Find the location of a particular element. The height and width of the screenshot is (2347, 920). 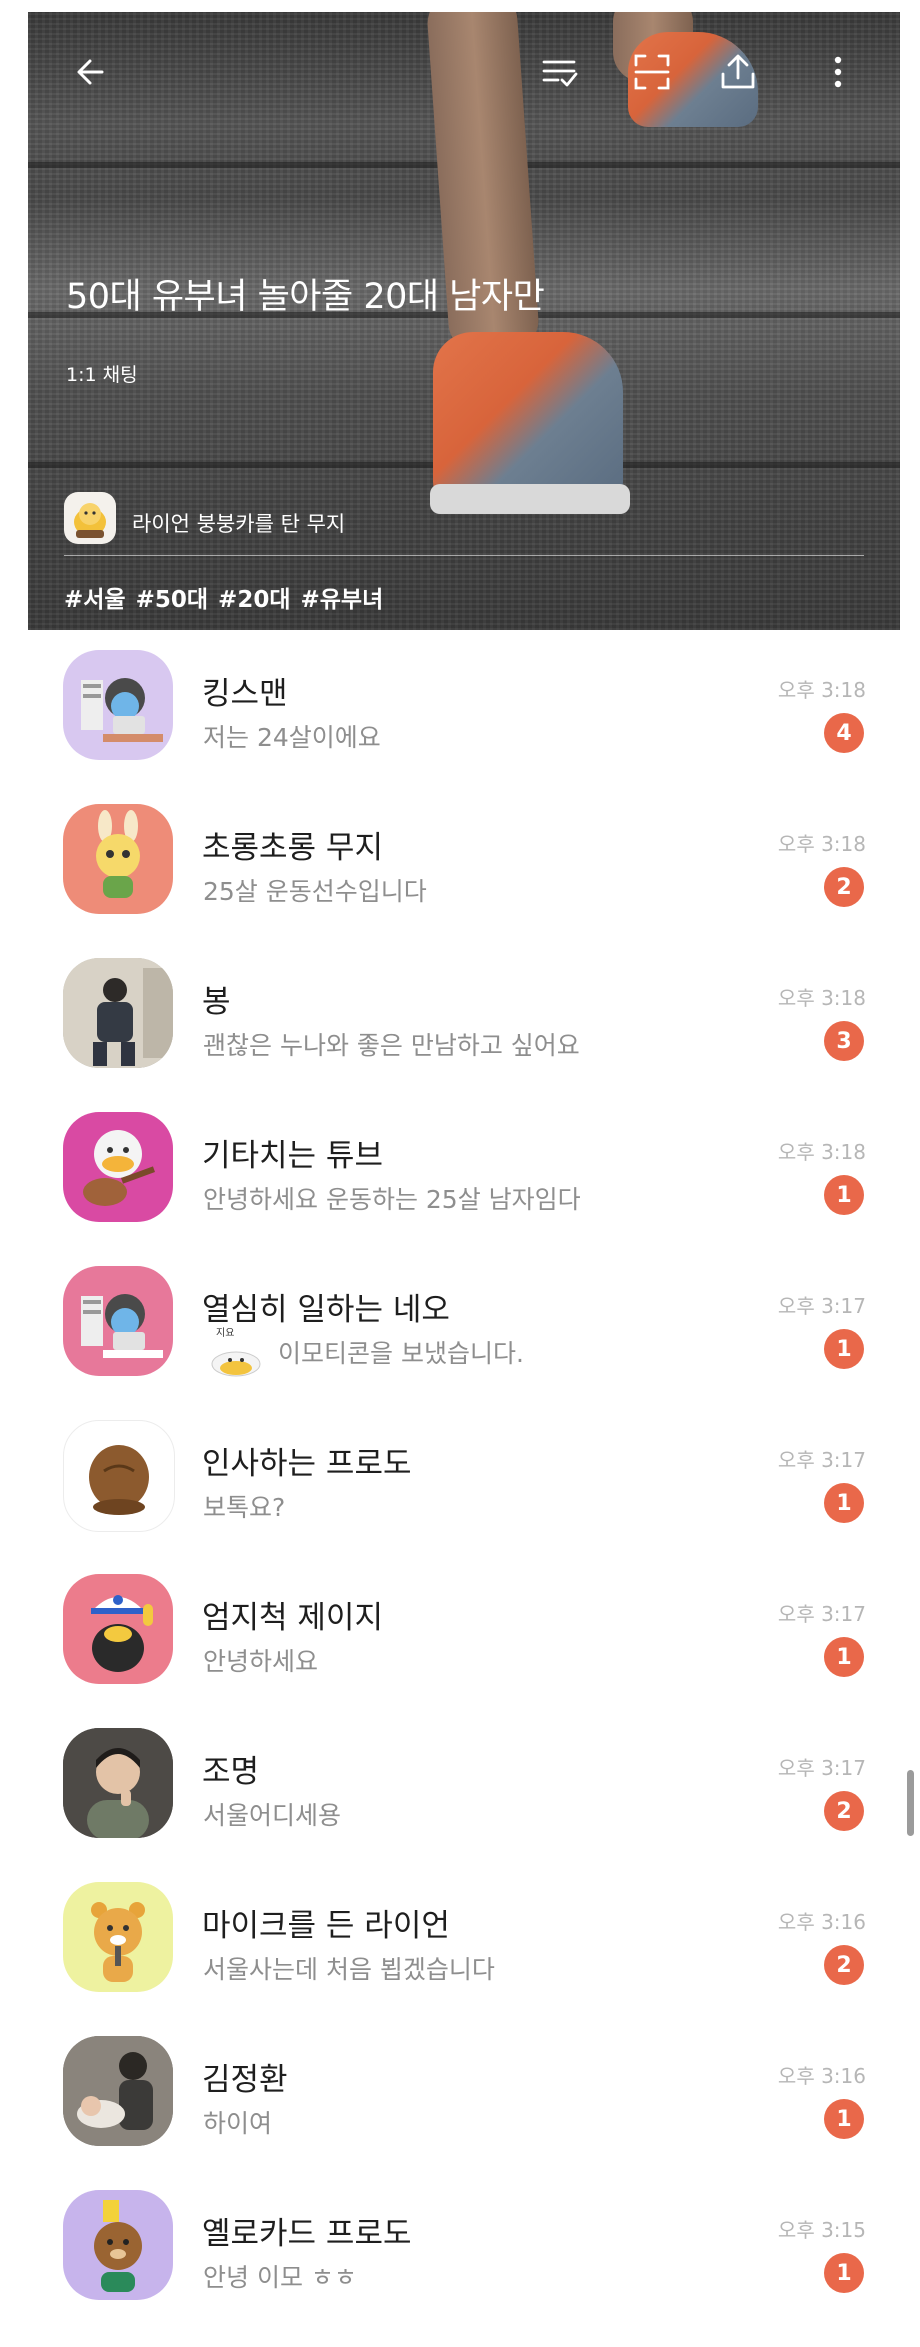

chat-name: 봉 is located at coordinates (216, 1002).